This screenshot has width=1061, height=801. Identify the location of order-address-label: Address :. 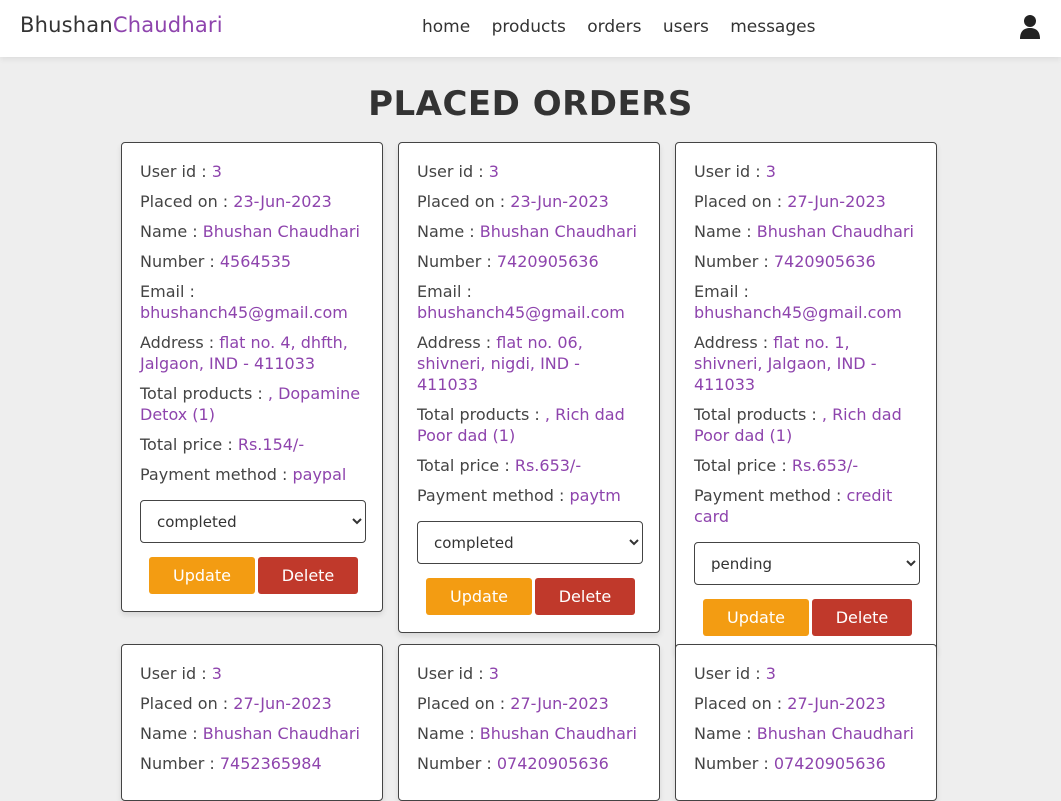
(457, 342).